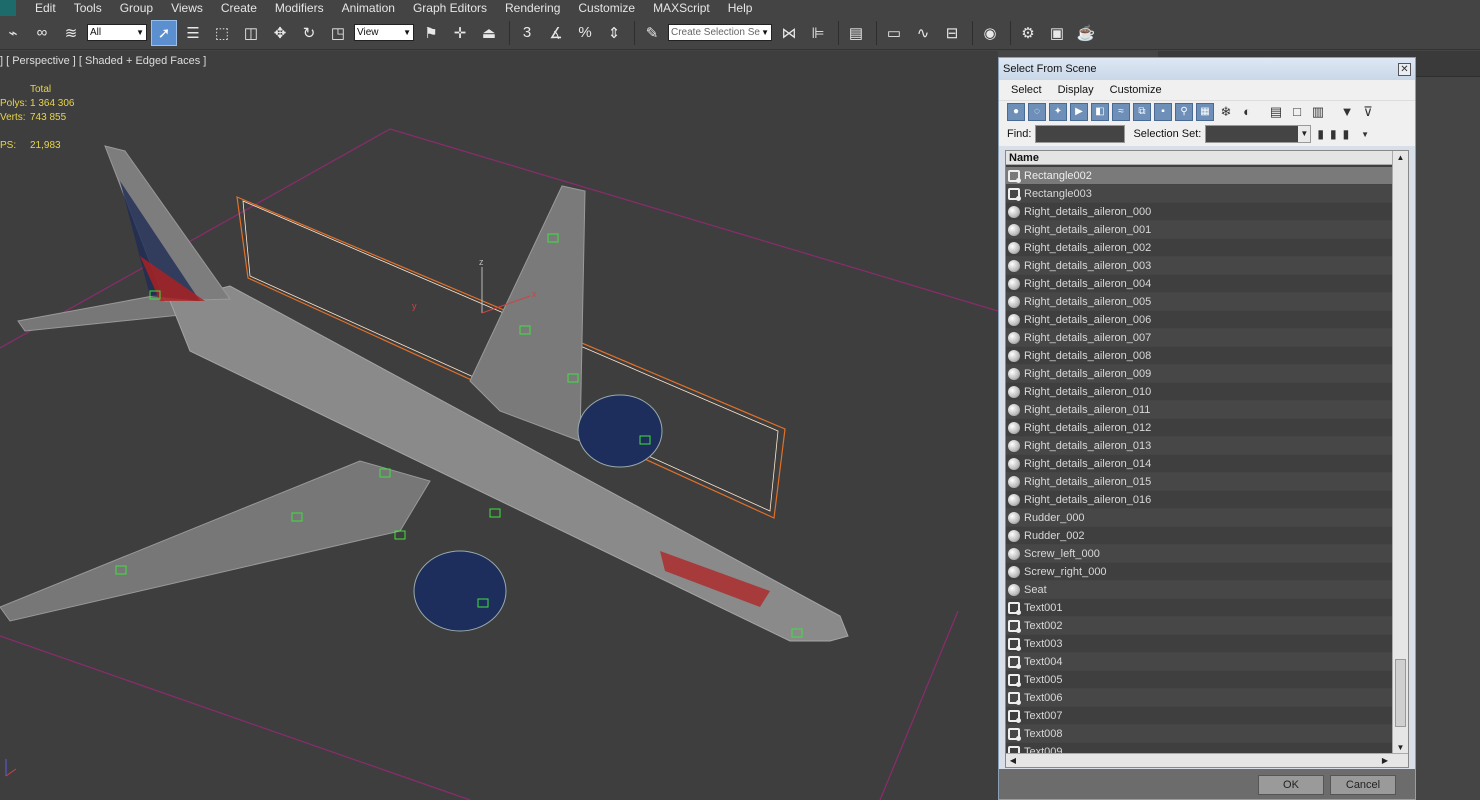  What do you see at coordinates (450, 8) in the screenshot?
I see `menu-graph-editors: Graph Editors` at bounding box center [450, 8].